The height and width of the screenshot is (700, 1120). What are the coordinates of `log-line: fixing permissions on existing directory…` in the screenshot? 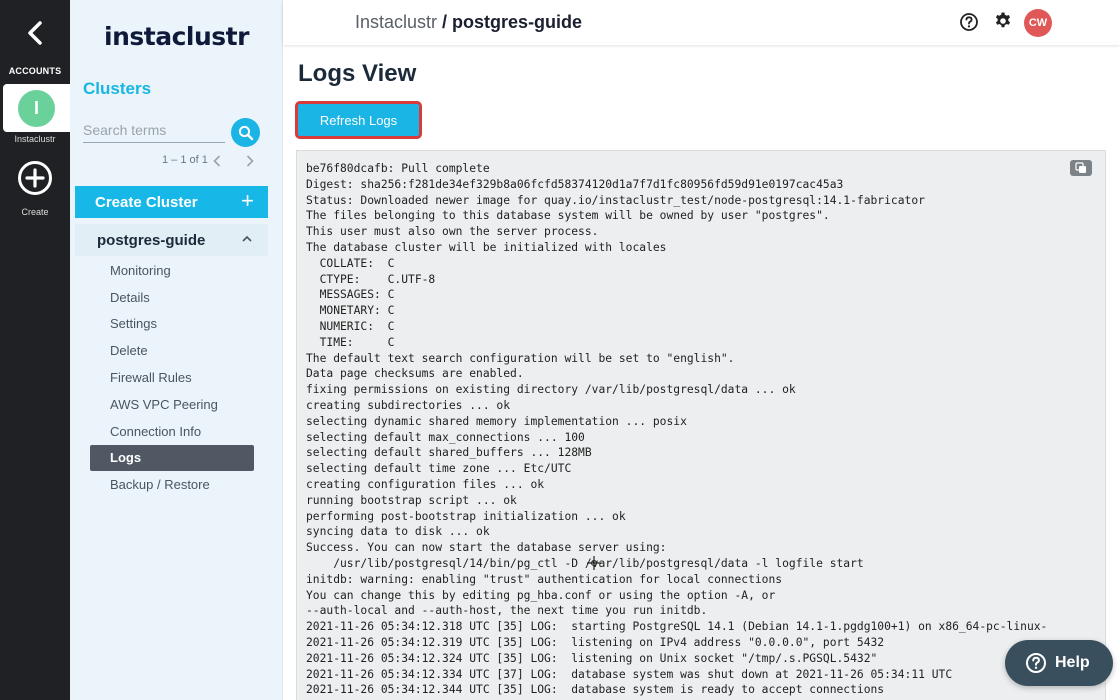 It's located at (551, 390).